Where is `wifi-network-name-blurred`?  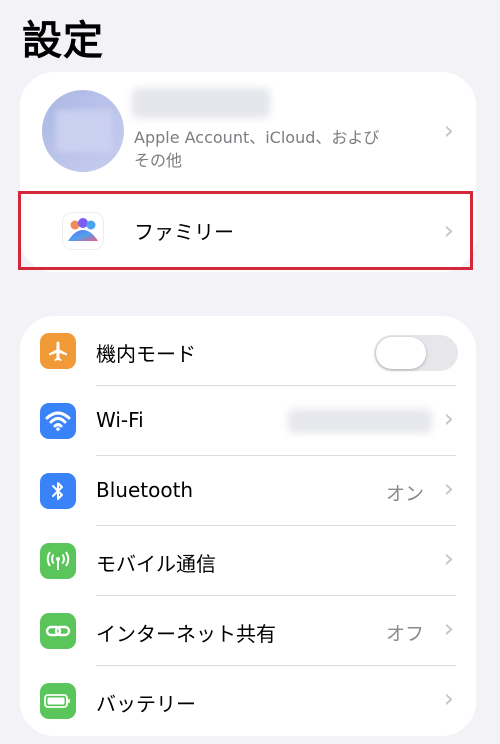 wifi-network-name-blurred is located at coordinates (360, 421).